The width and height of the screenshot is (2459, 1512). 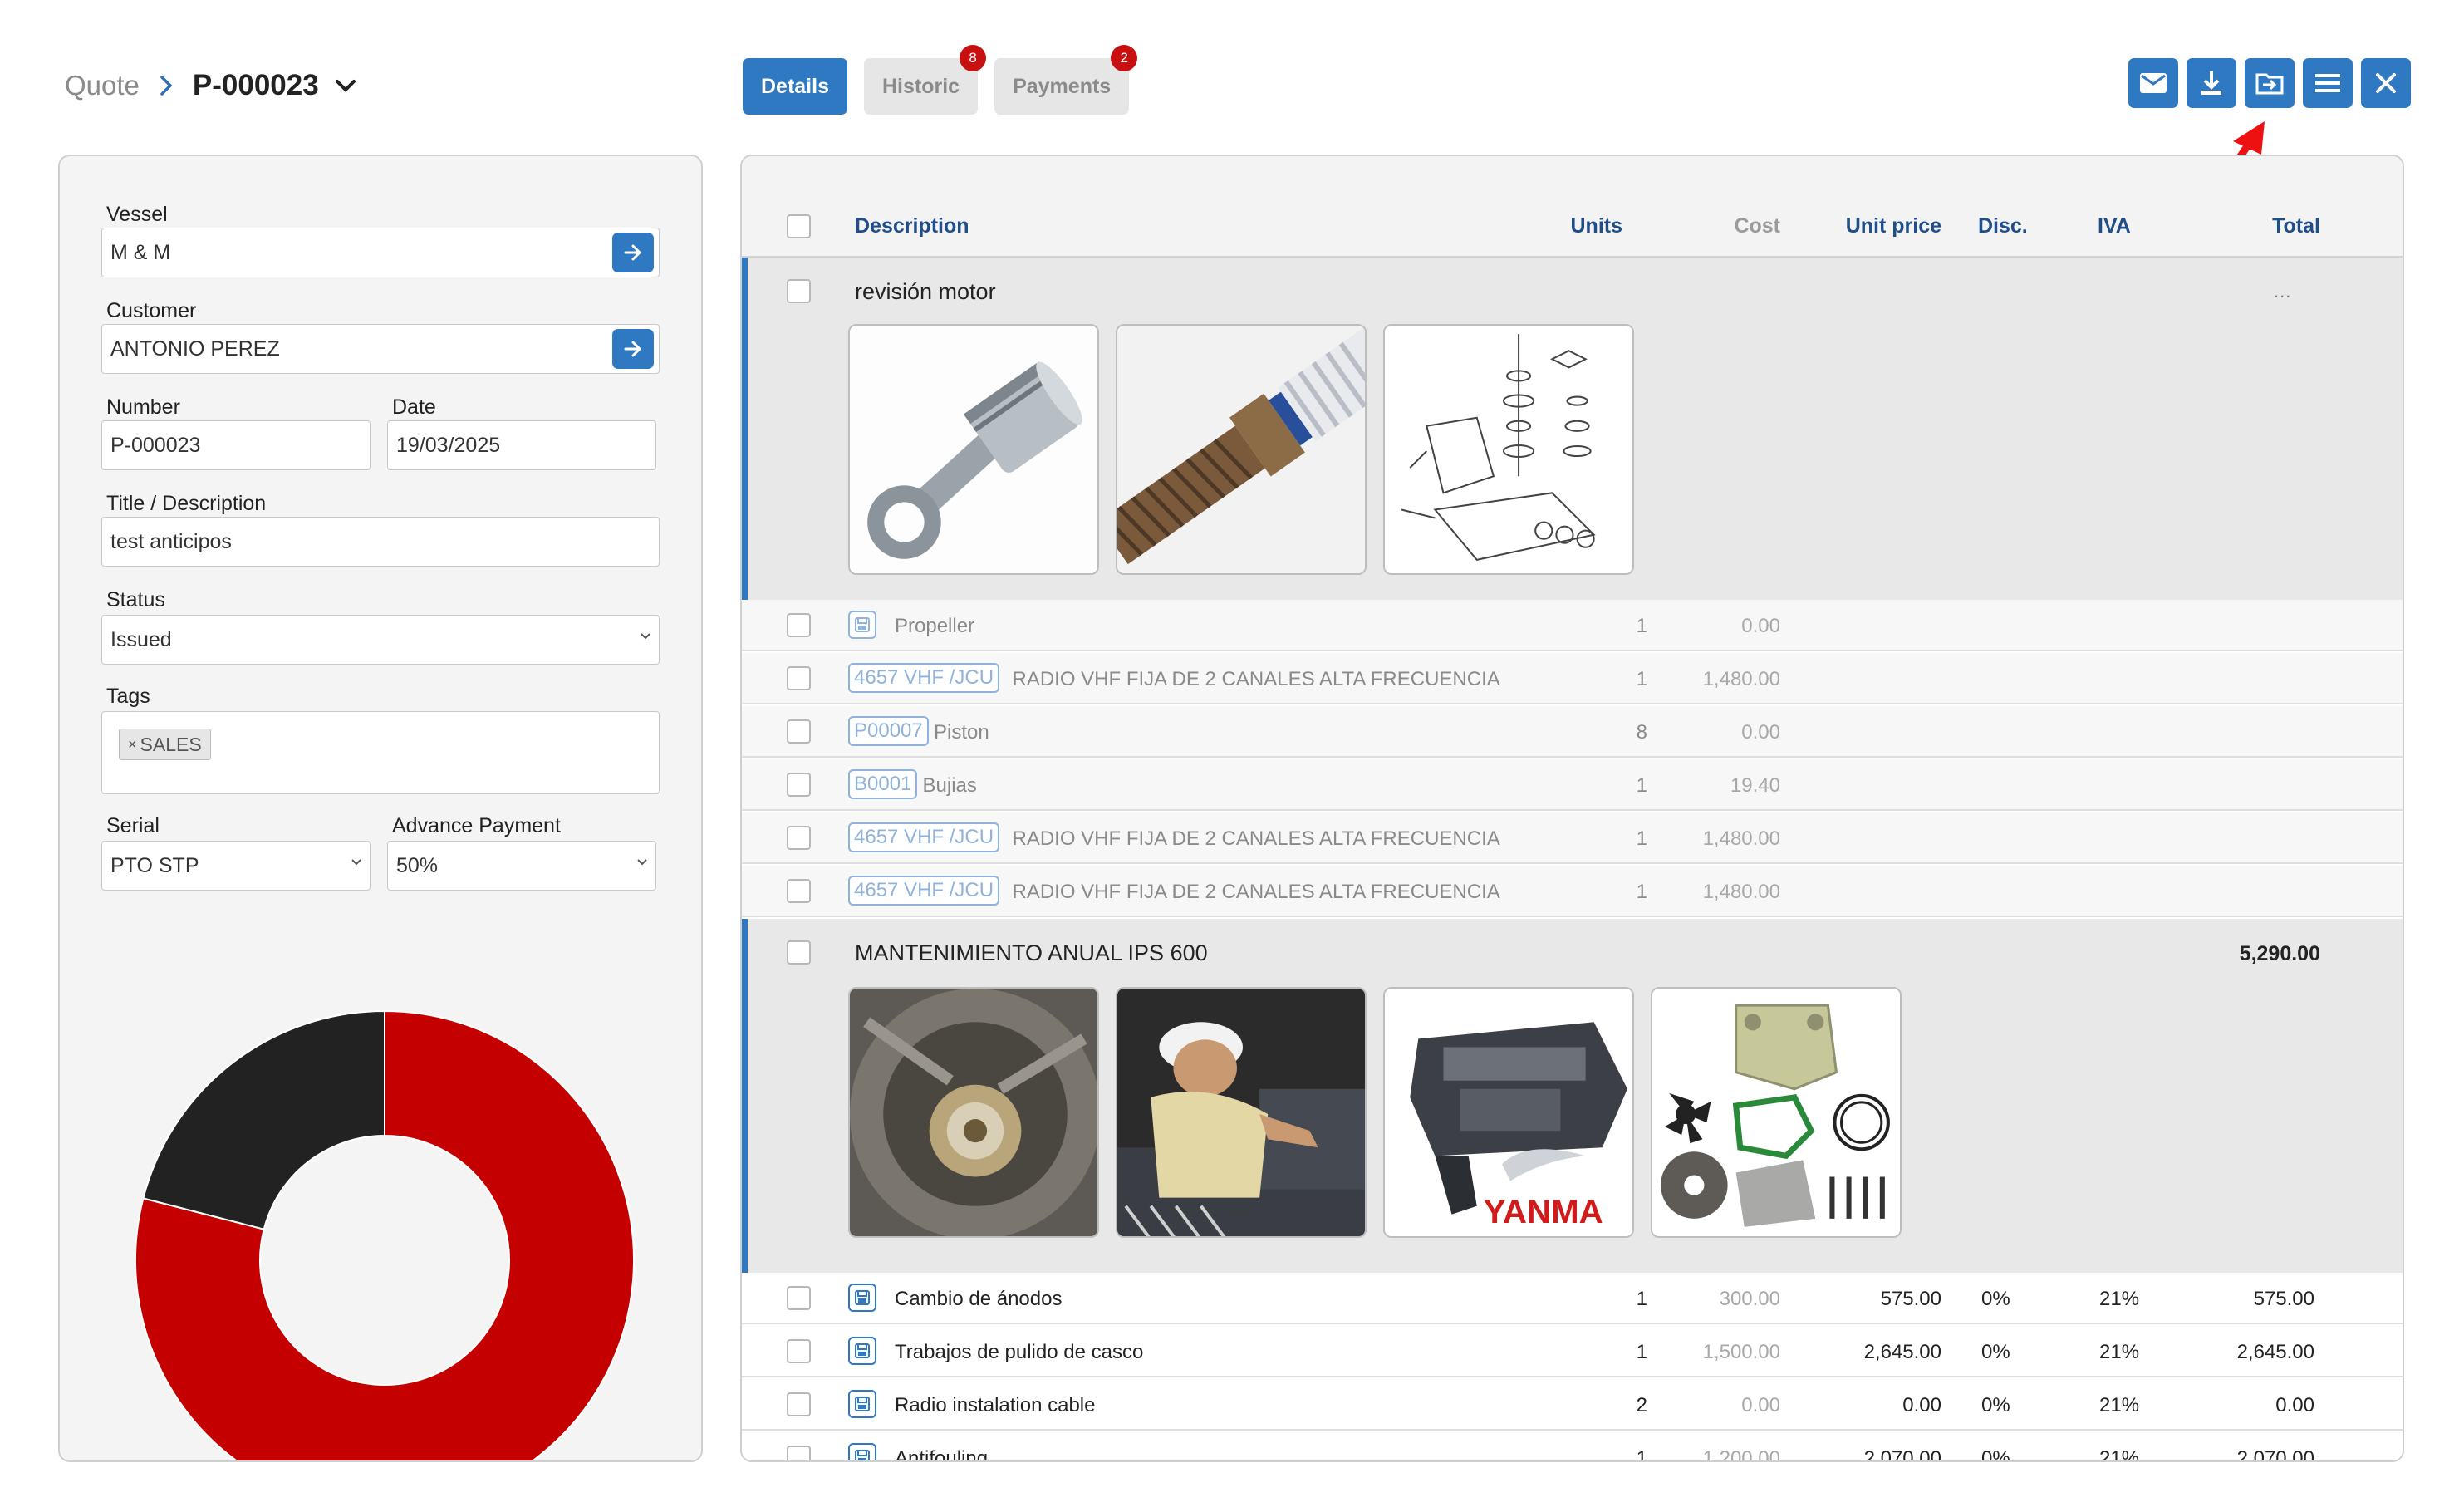 I want to click on close-icon, so click(x=2386, y=83).